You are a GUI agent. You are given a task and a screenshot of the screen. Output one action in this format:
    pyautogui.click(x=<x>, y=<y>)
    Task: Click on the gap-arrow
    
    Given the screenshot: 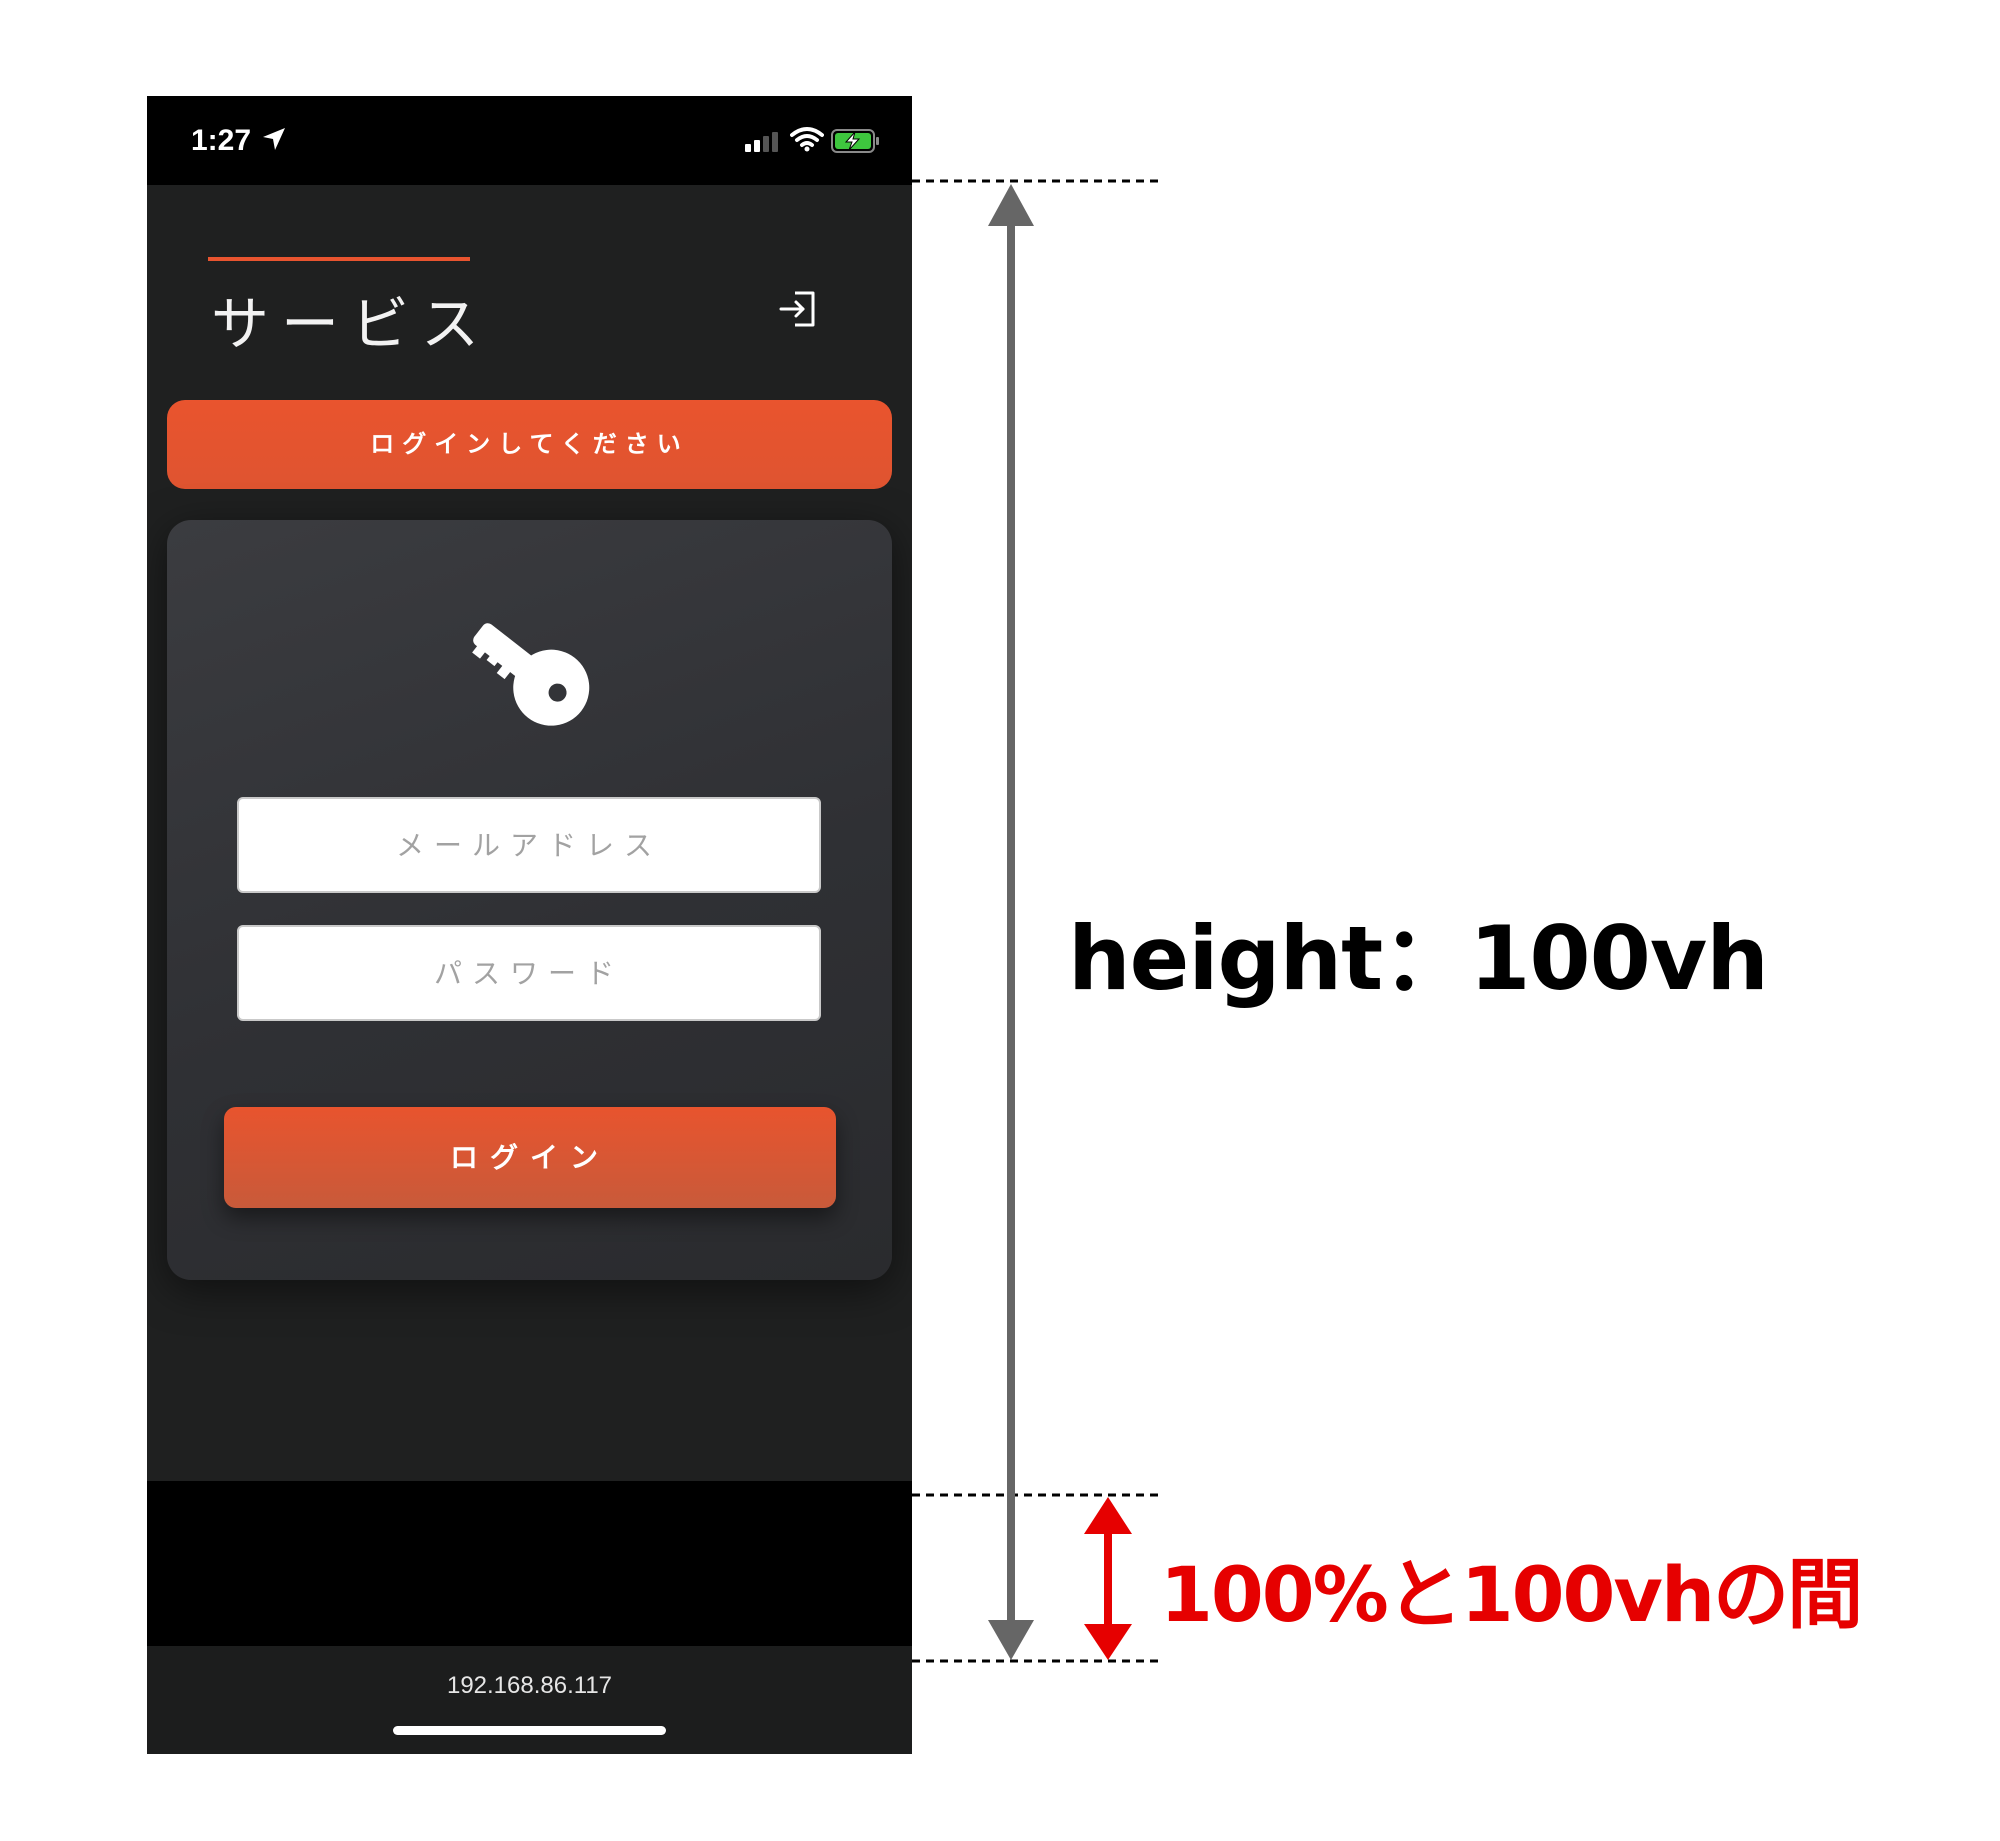 What is the action you would take?
    pyautogui.click(x=1108, y=1578)
    